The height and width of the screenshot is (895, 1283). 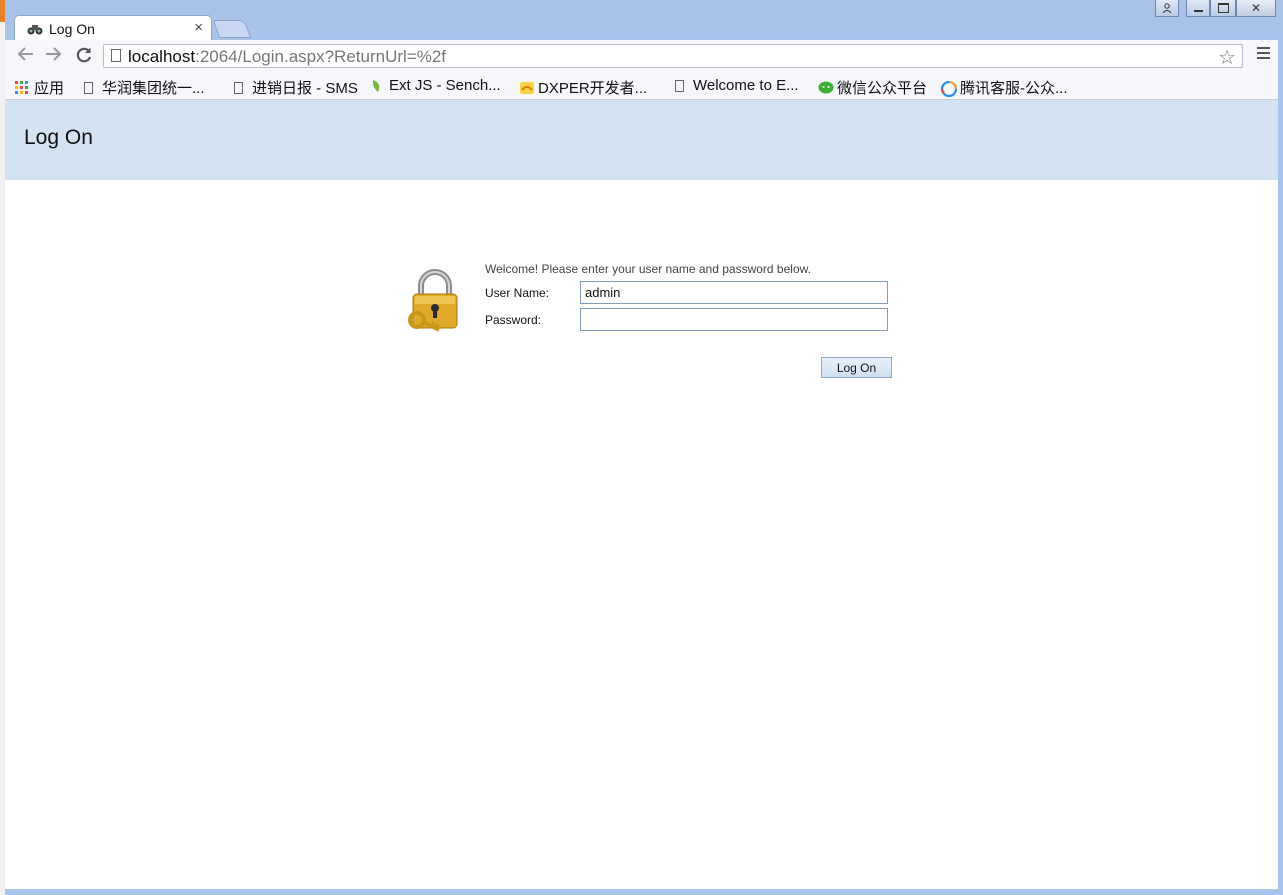 What do you see at coordinates (1223, 8) in the screenshot?
I see `maximize-button` at bounding box center [1223, 8].